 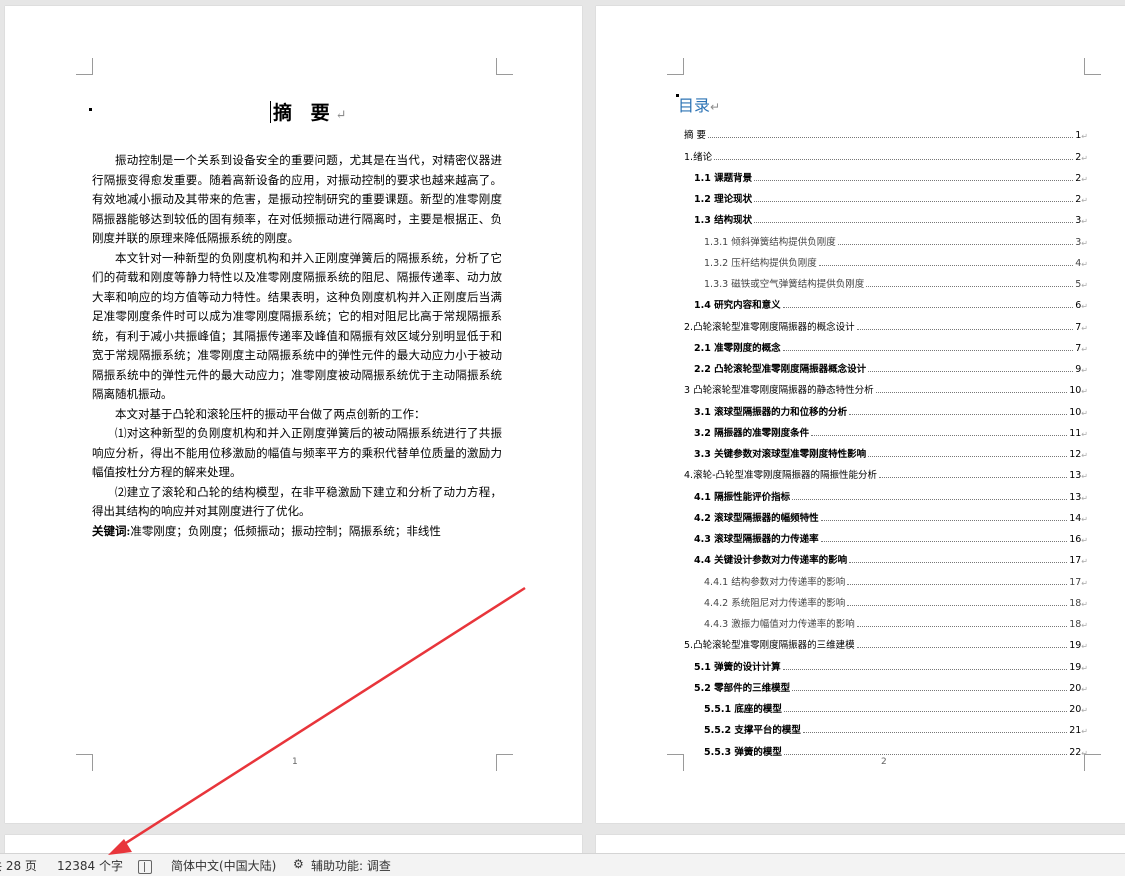 I want to click on accessibility-icon: ⚙, so click(x=298, y=864).